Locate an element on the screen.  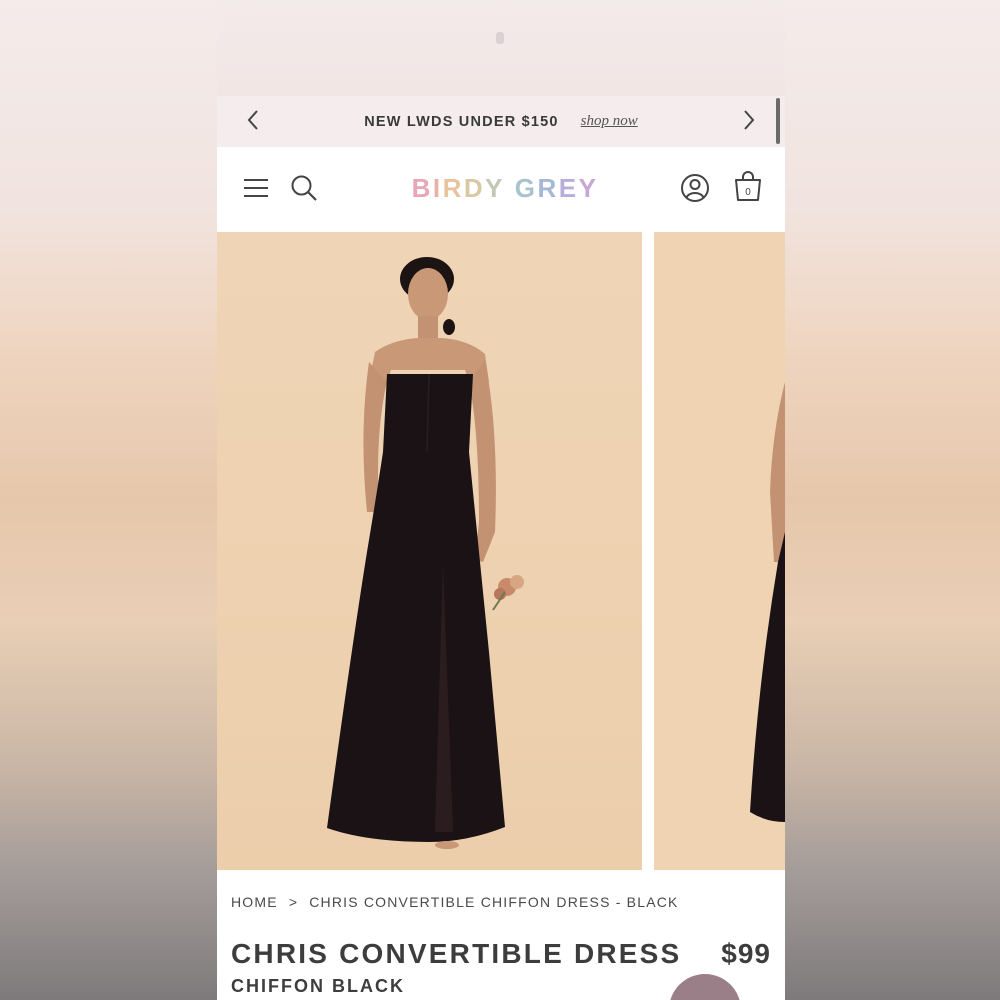
chevron-left-icon is located at coordinates (252, 120).